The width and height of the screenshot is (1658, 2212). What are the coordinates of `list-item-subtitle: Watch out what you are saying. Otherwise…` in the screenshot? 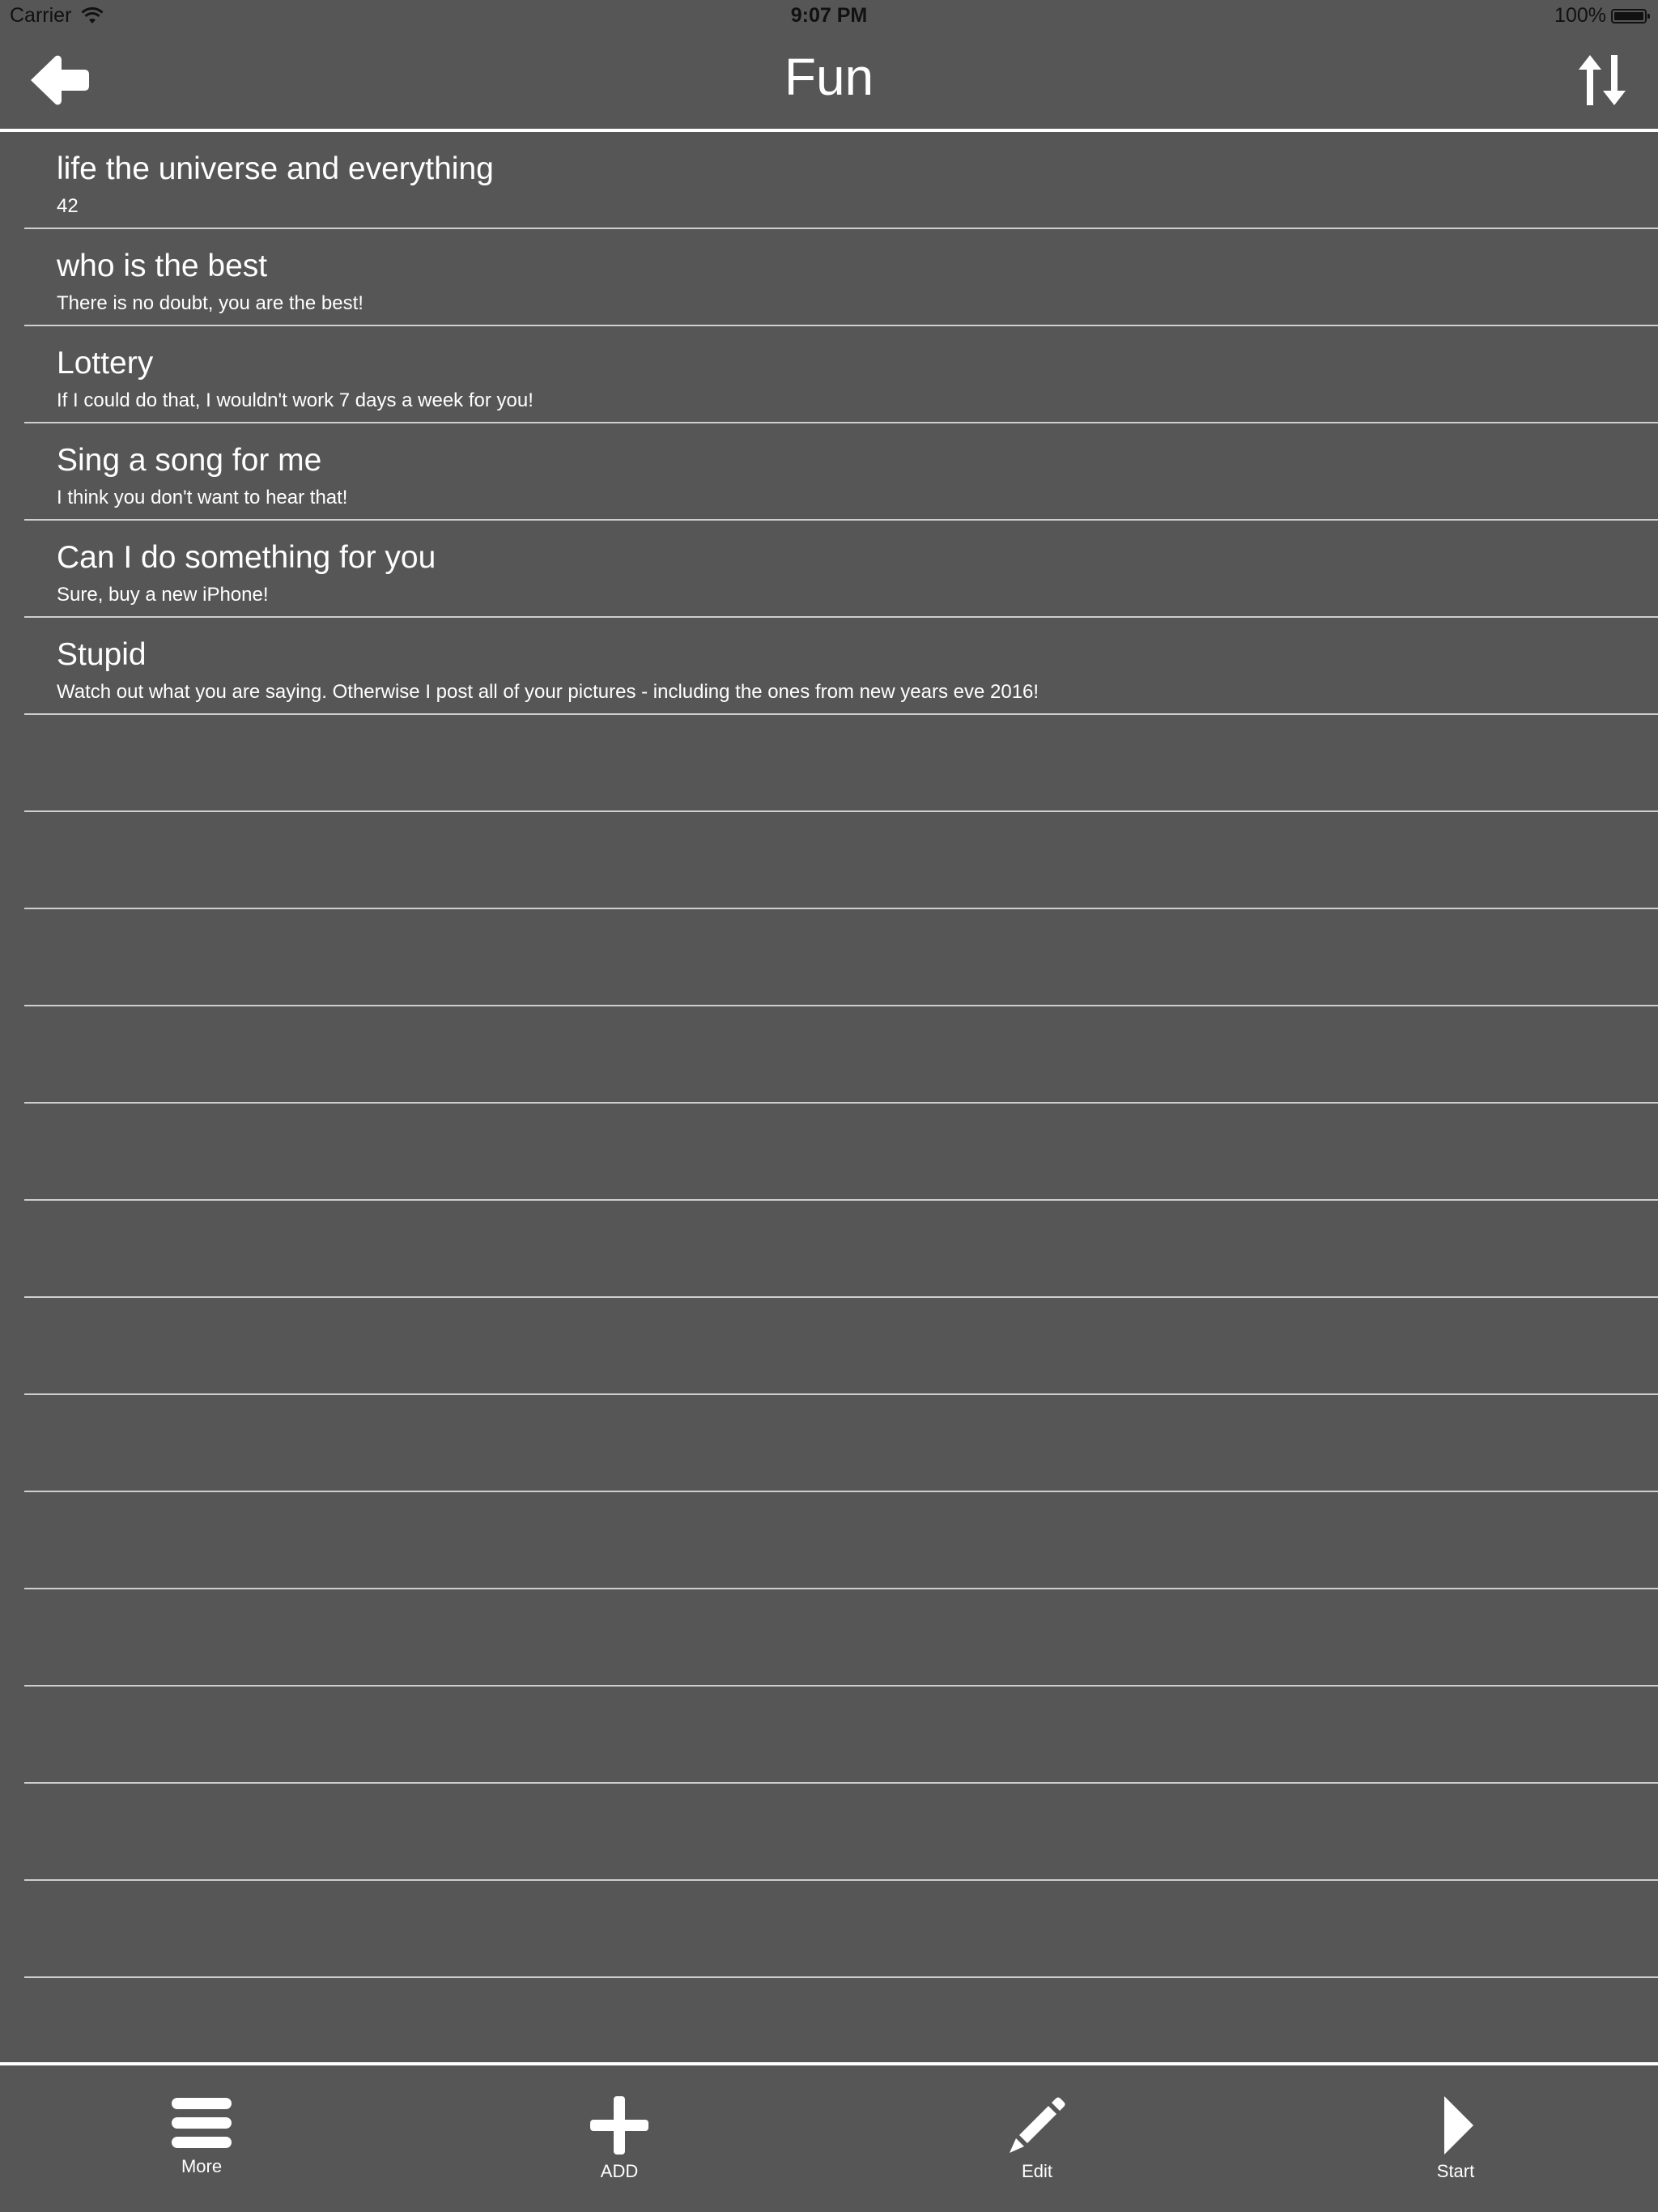 It's located at (548, 692).